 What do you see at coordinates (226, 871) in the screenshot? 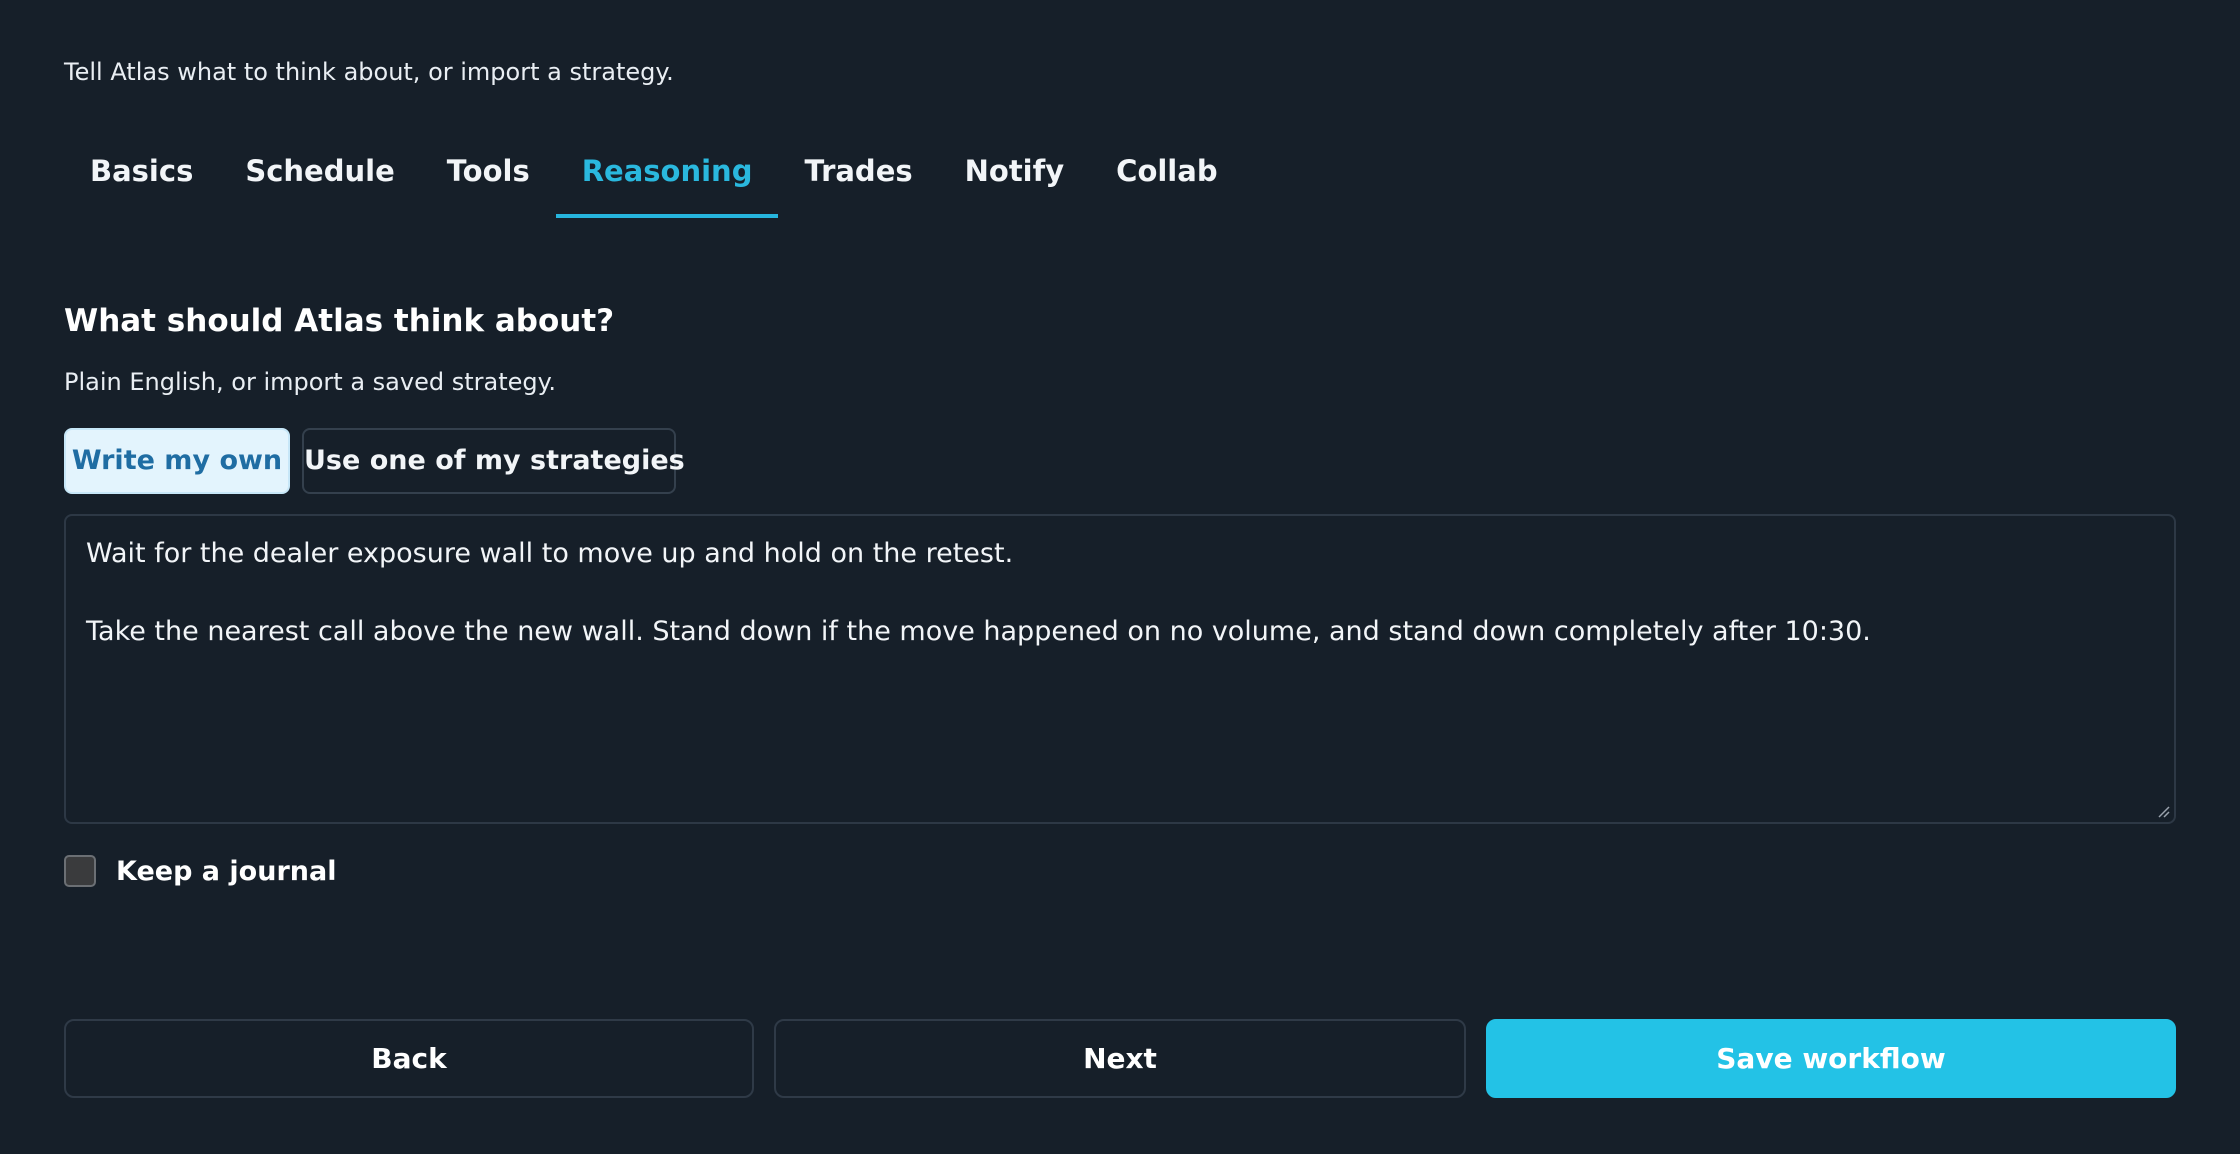
I see `journal-label: Keep a journal` at bounding box center [226, 871].